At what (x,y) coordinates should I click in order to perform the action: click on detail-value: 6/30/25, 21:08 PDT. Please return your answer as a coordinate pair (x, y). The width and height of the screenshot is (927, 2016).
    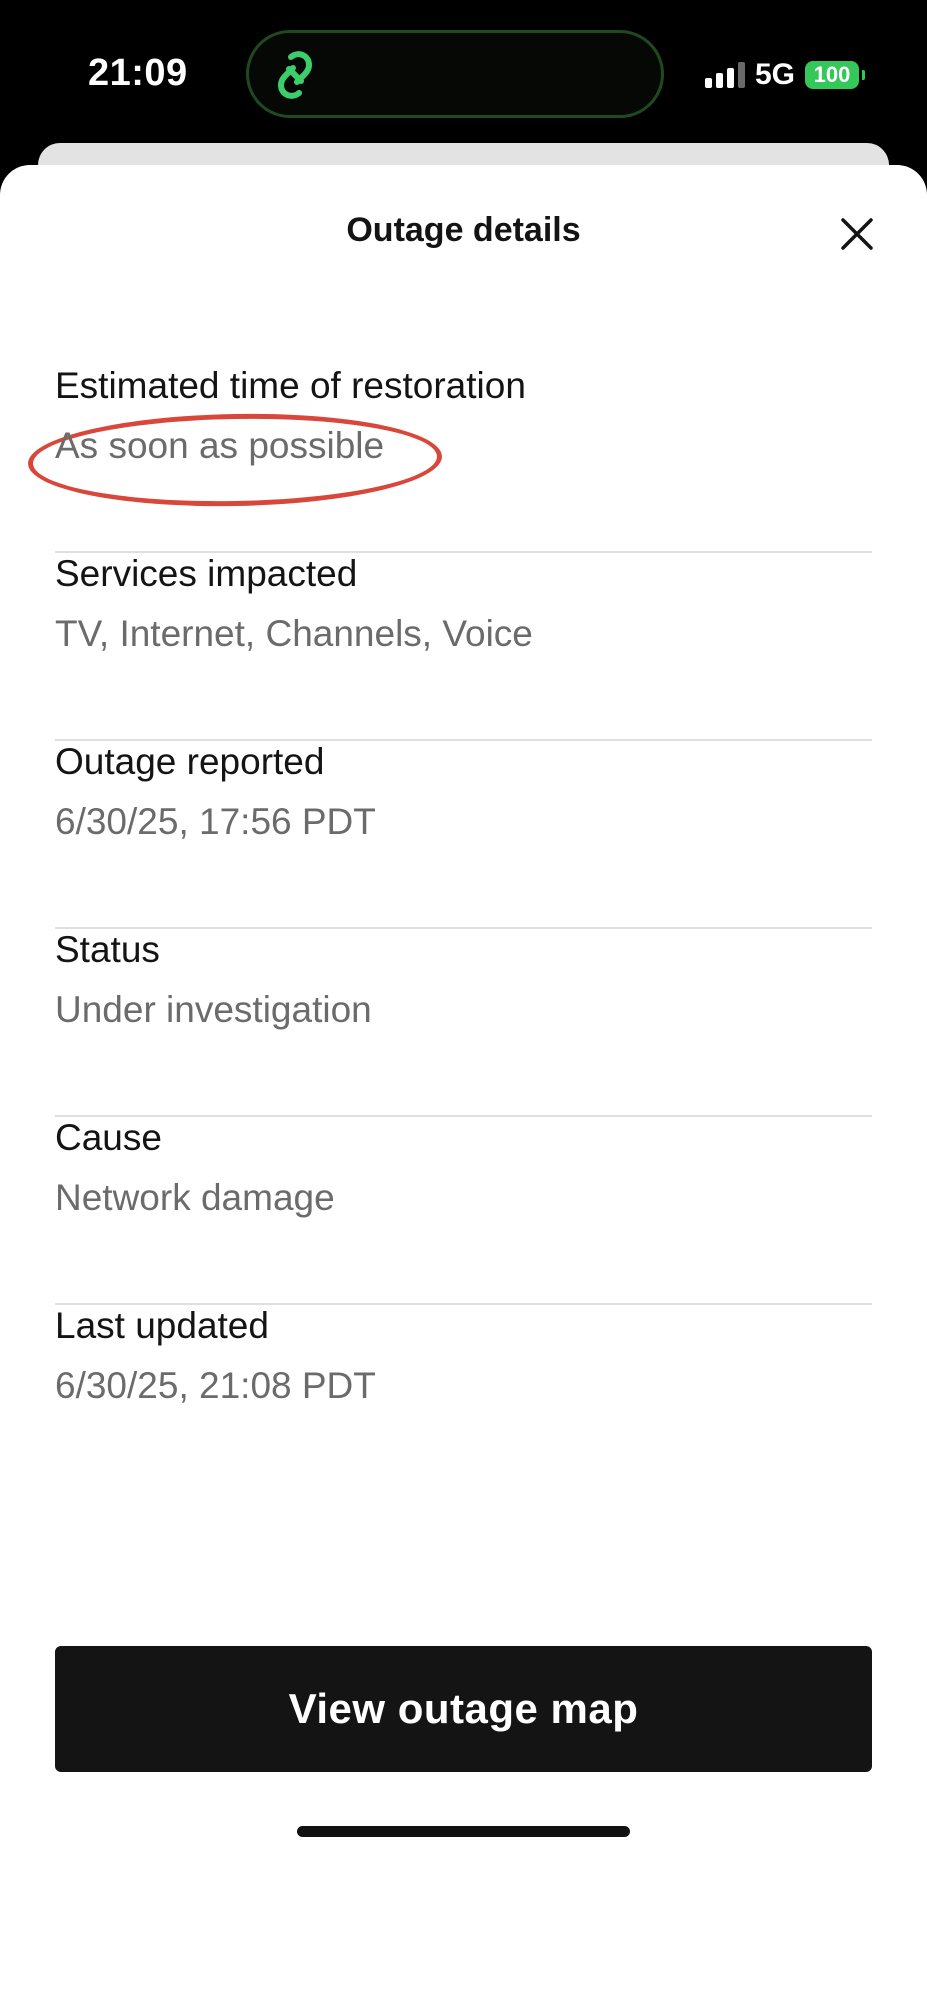
    Looking at the image, I should click on (215, 1385).